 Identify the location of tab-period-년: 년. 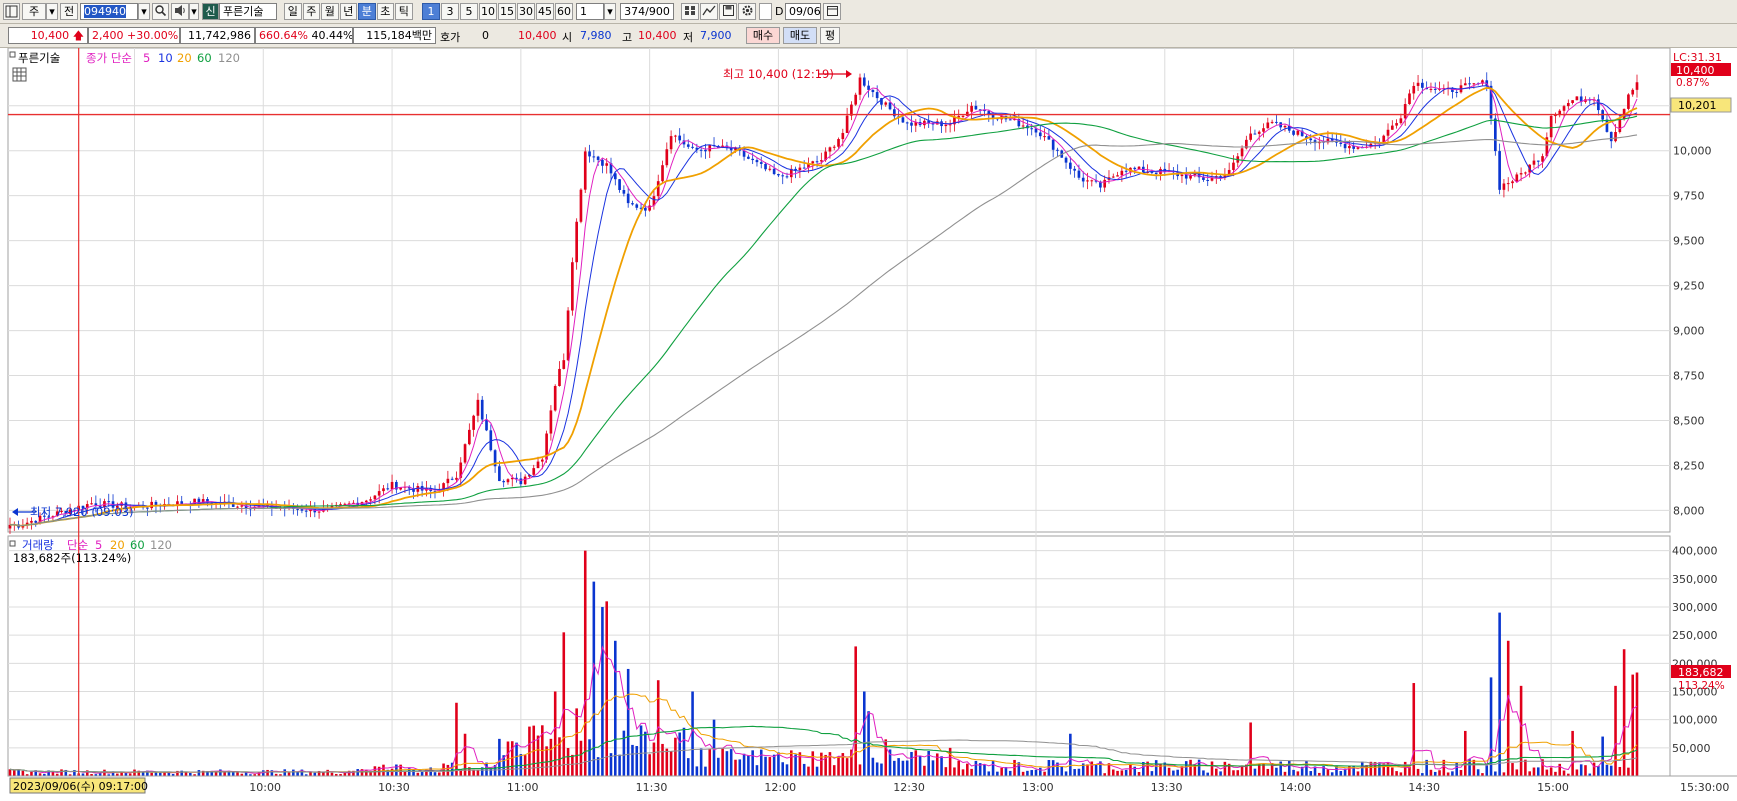
(348, 11).